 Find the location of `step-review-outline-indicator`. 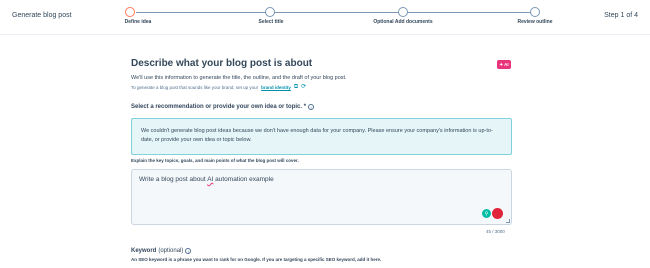

step-review-outline-indicator is located at coordinates (535, 12).